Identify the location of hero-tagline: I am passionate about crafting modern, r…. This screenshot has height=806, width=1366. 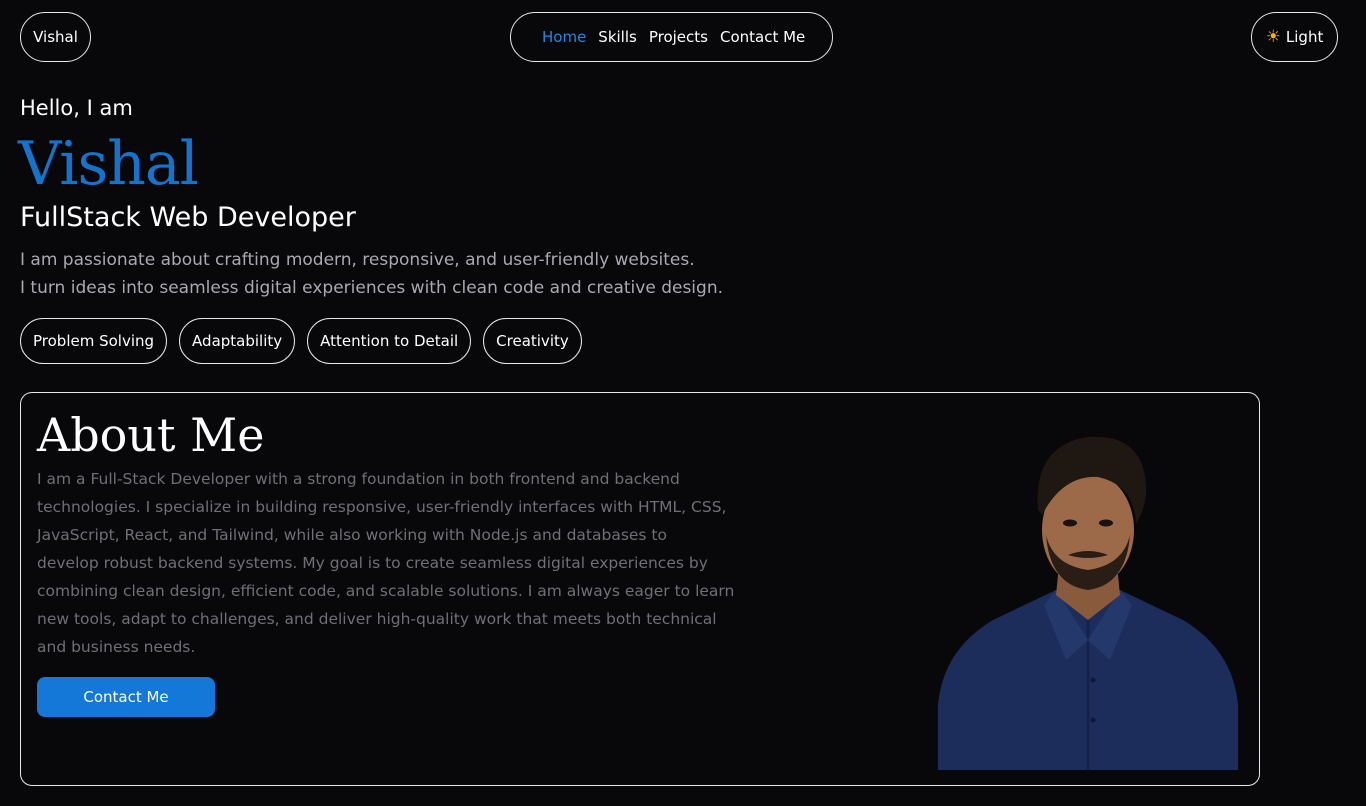
(371, 274).